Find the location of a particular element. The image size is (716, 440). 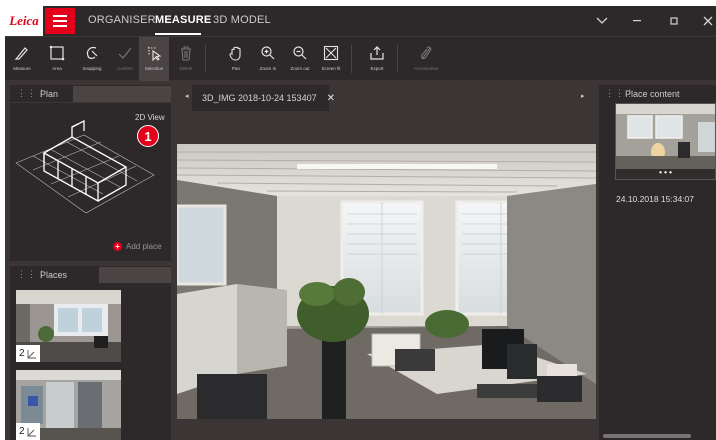

selection-cursor-icon is located at coordinates (155, 54).